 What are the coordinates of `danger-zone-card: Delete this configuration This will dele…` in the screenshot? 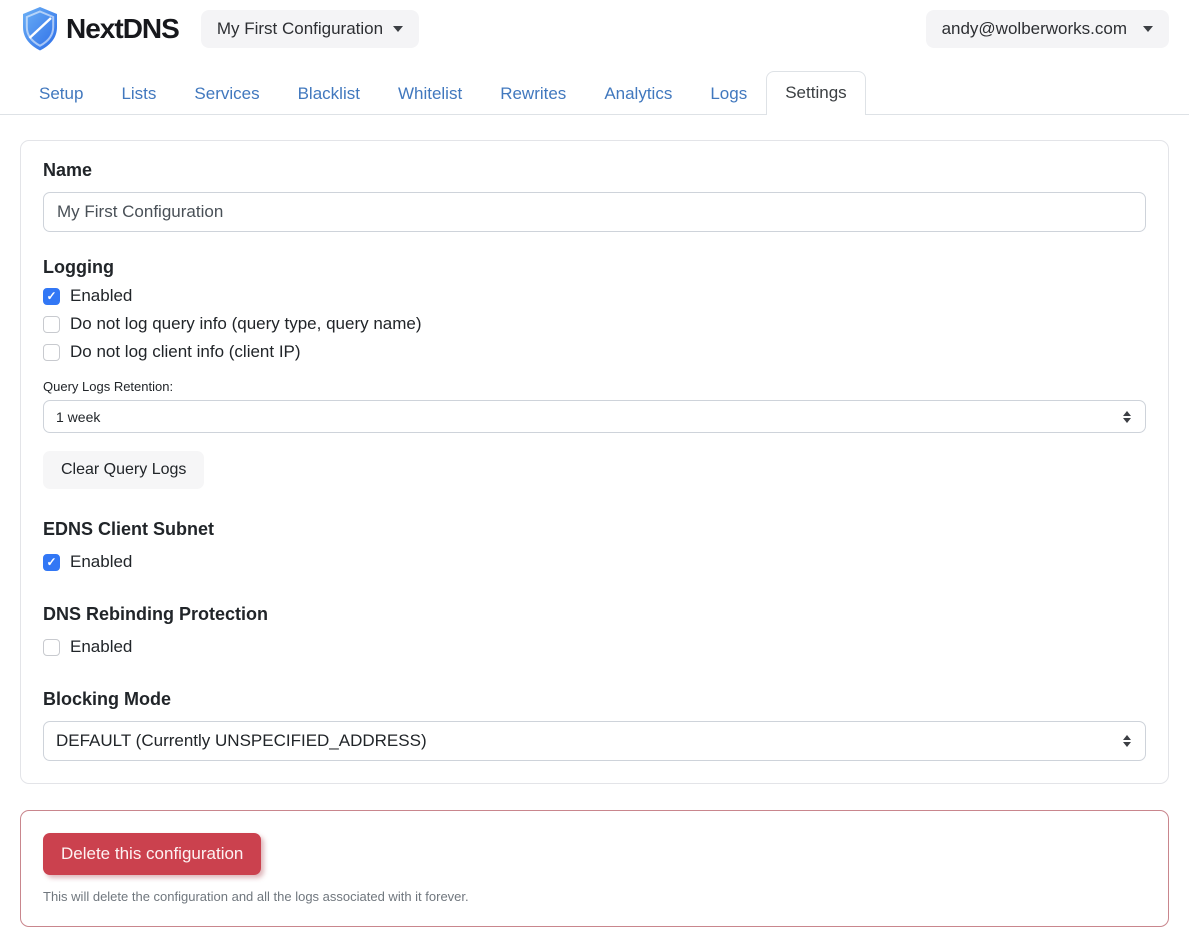 It's located at (594, 868).